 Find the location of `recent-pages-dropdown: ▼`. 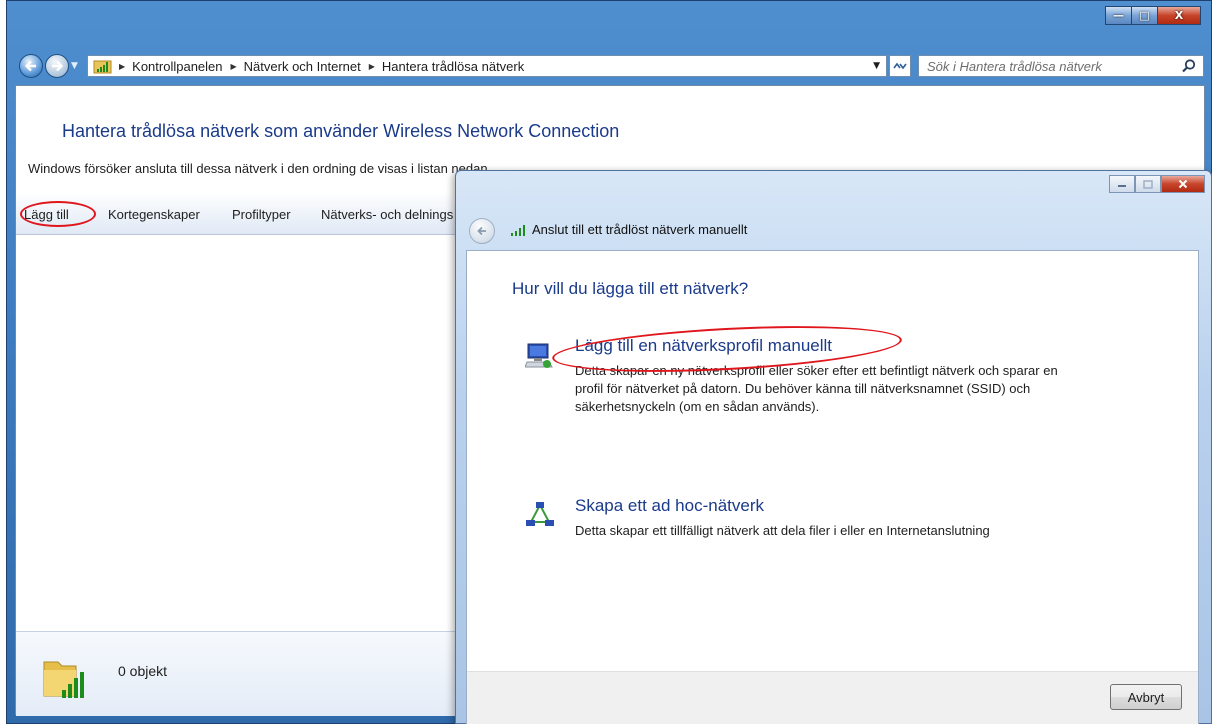

recent-pages-dropdown: ▼ is located at coordinates (74, 66).